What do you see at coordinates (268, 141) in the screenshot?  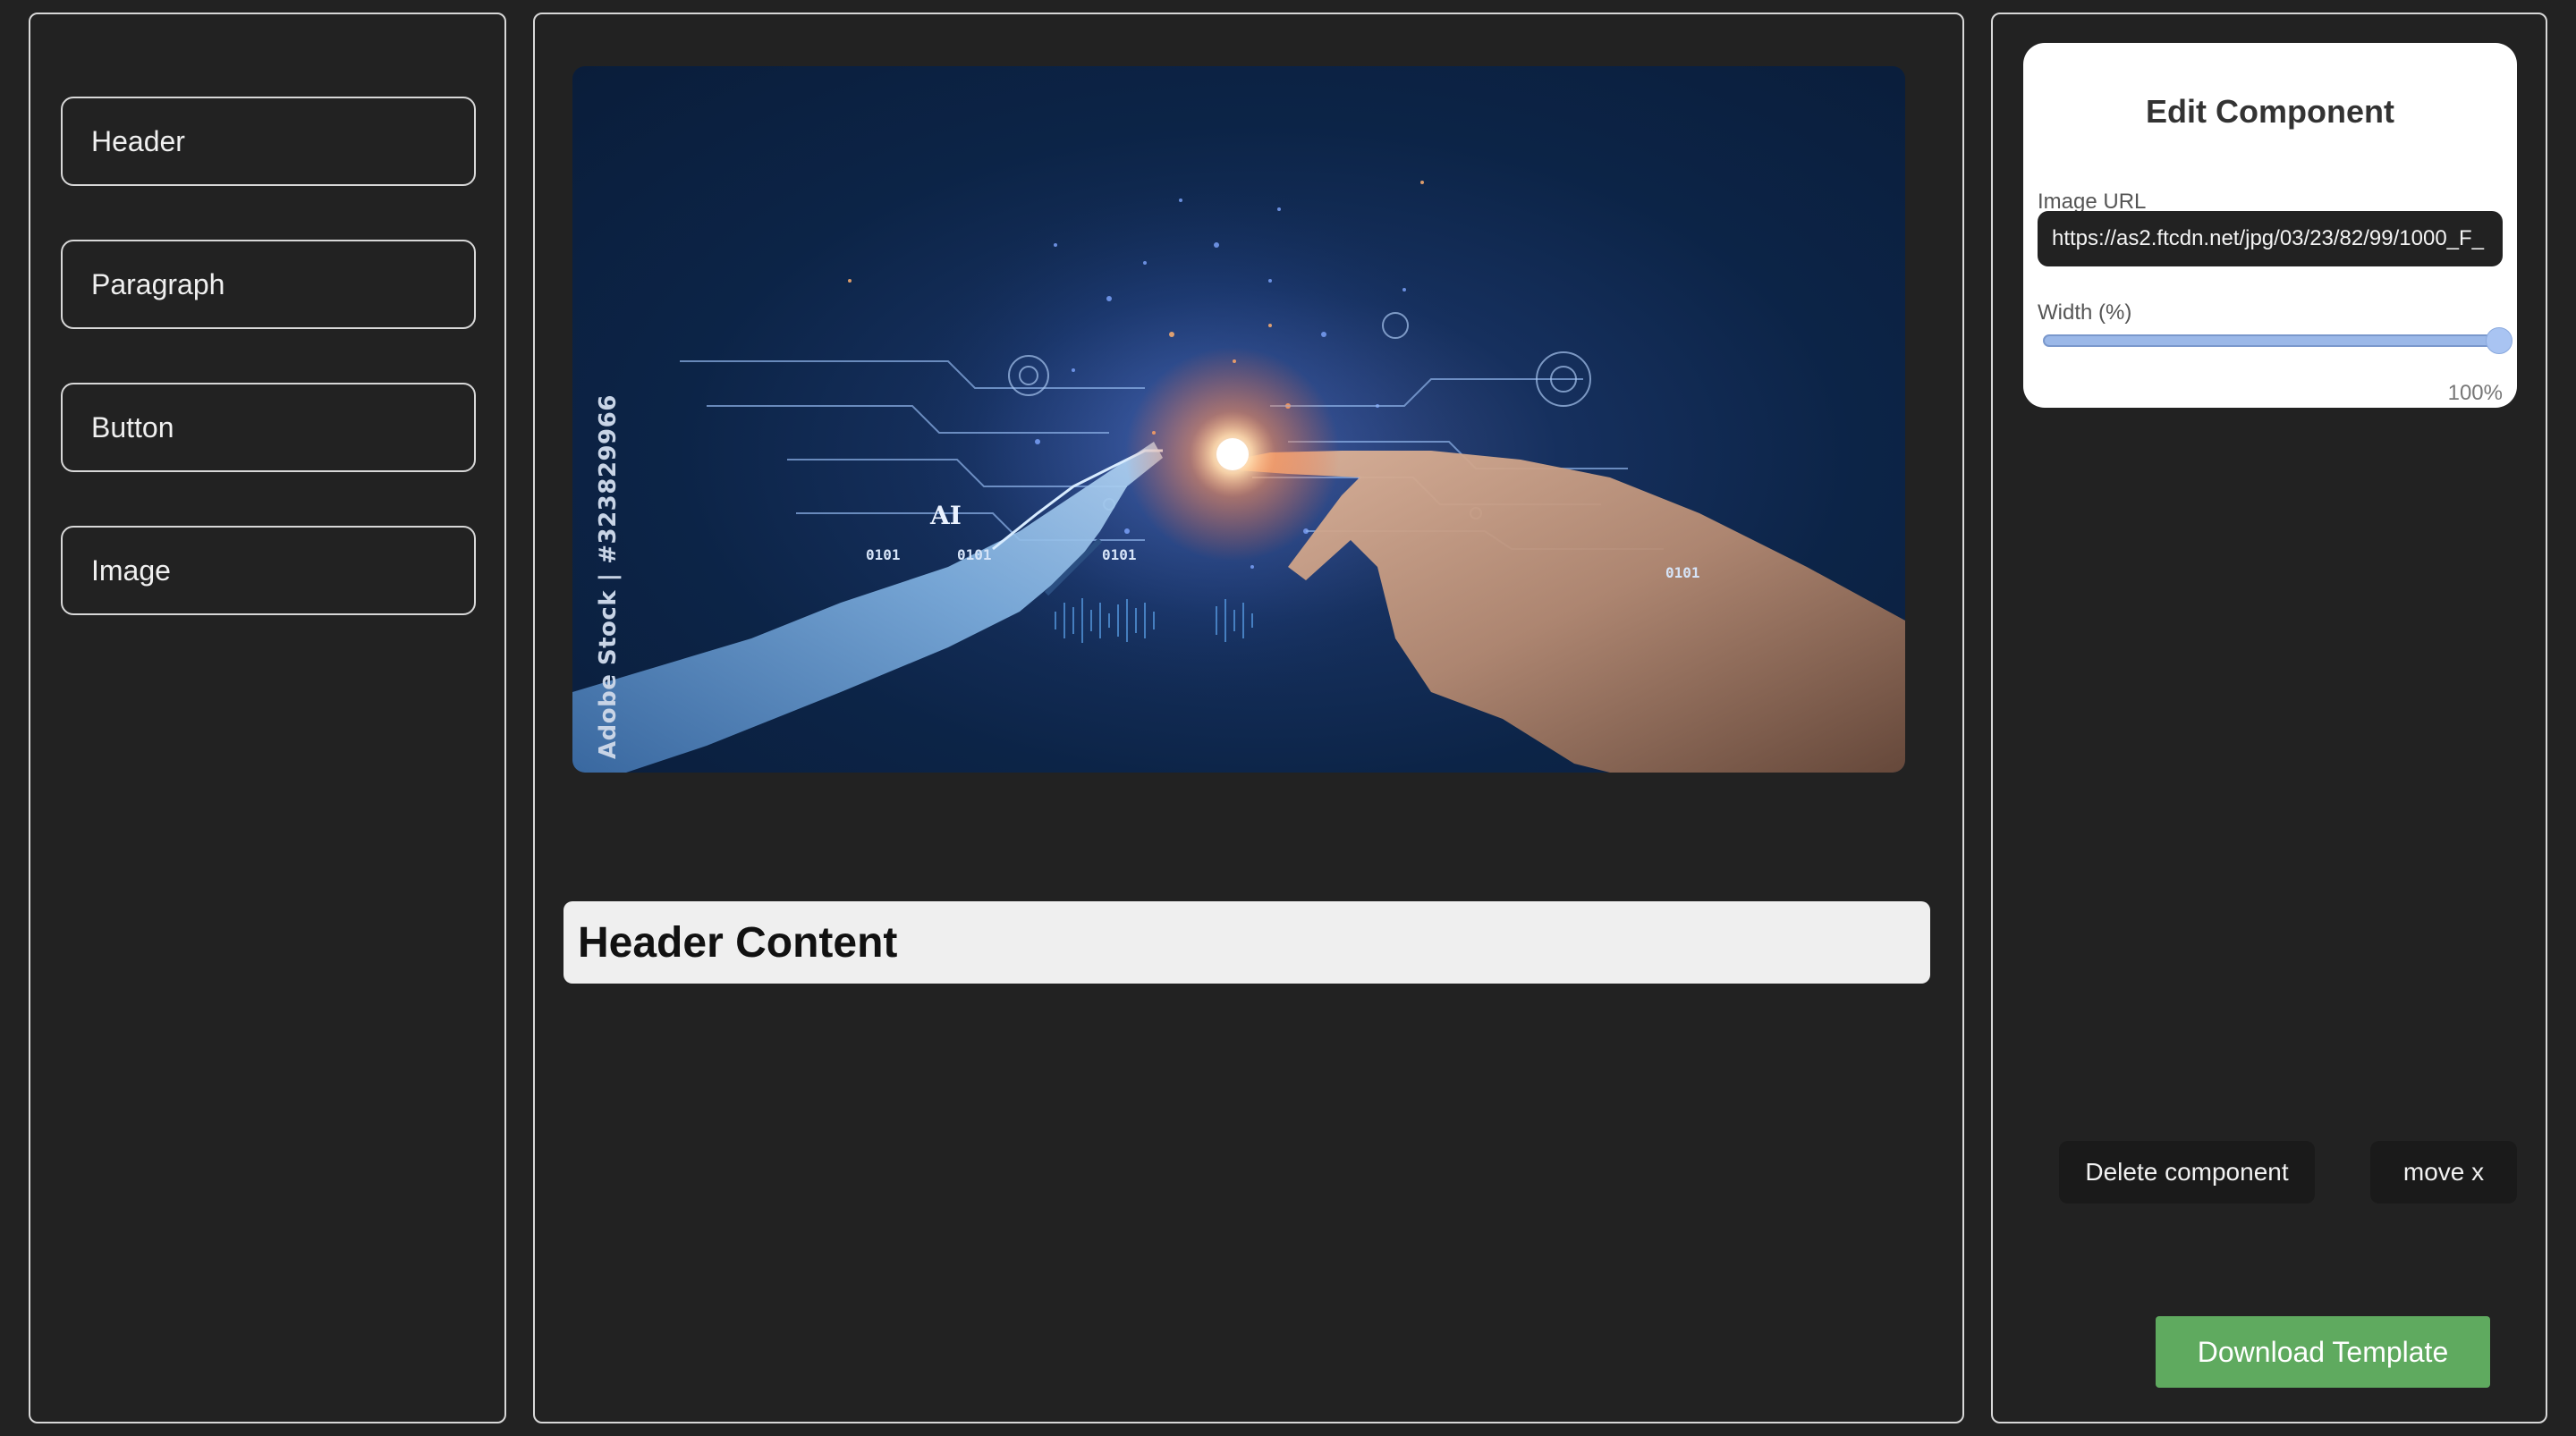 I see `palette-item-header: Header` at bounding box center [268, 141].